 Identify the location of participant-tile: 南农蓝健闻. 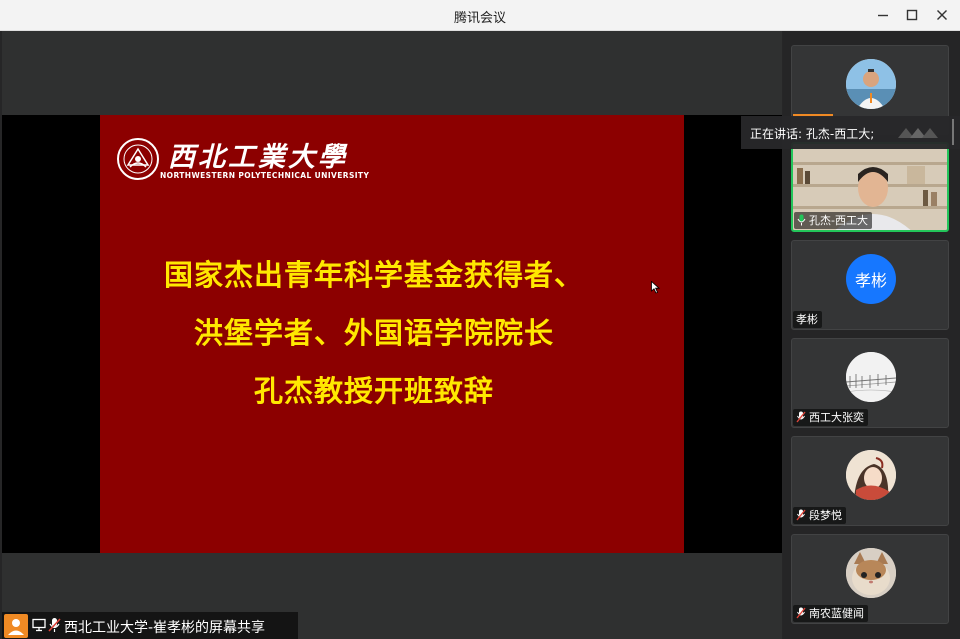
(870, 579).